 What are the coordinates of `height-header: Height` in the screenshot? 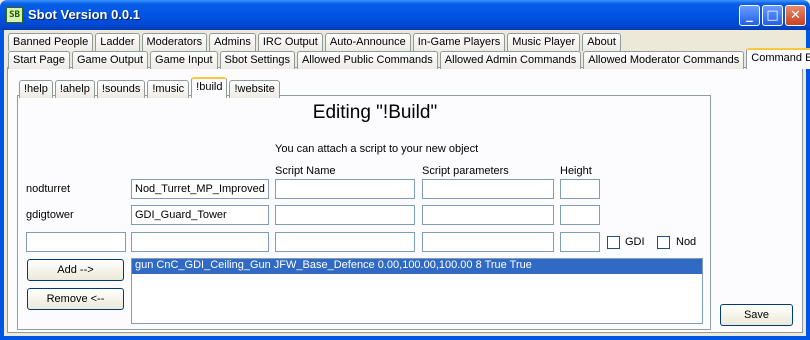 It's located at (576, 171).